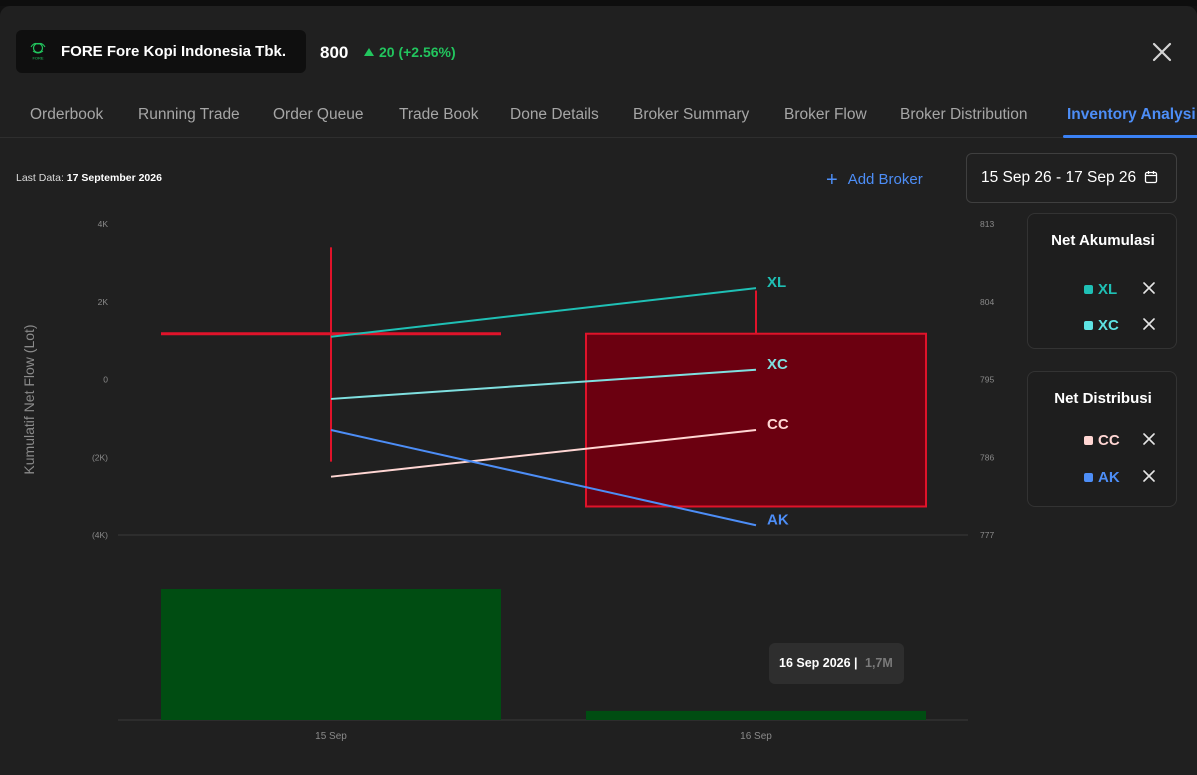  What do you see at coordinates (987, 380) in the screenshot?
I see `right-tick-label: 795` at bounding box center [987, 380].